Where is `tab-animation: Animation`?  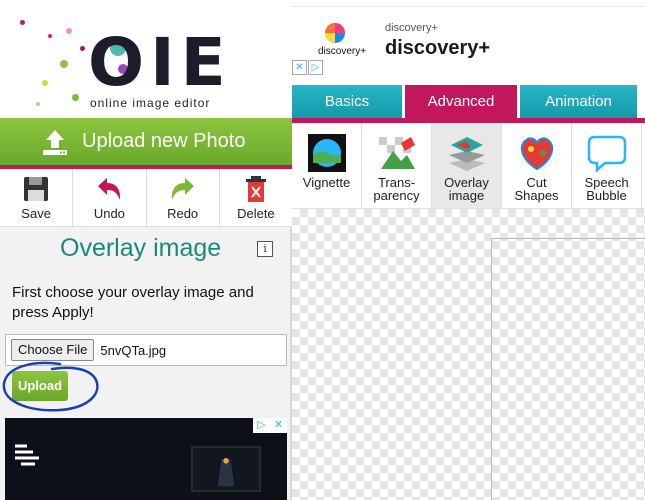 tab-animation: Animation is located at coordinates (578, 101).